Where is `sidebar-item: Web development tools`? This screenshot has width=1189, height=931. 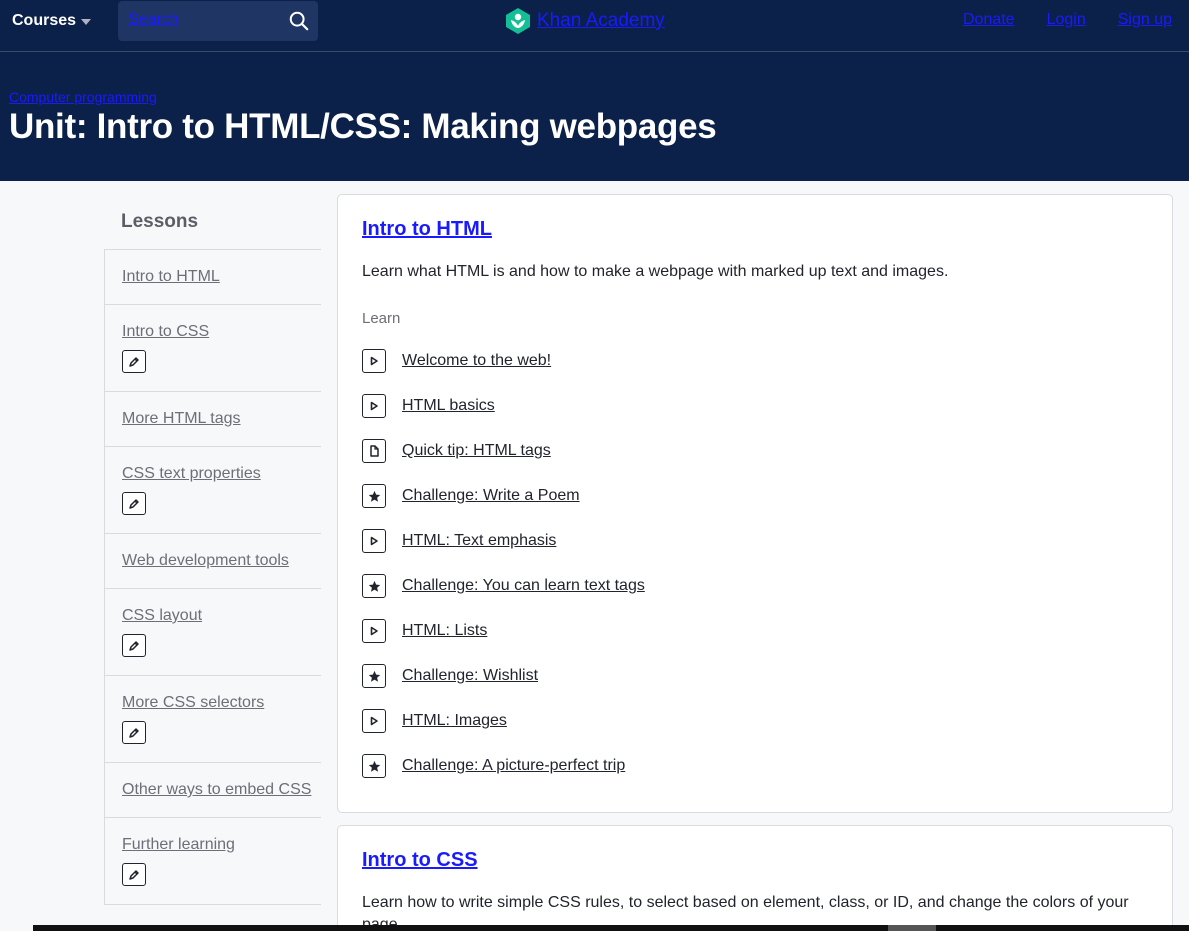
sidebar-item: Web development tools is located at coordinates (212, 561).